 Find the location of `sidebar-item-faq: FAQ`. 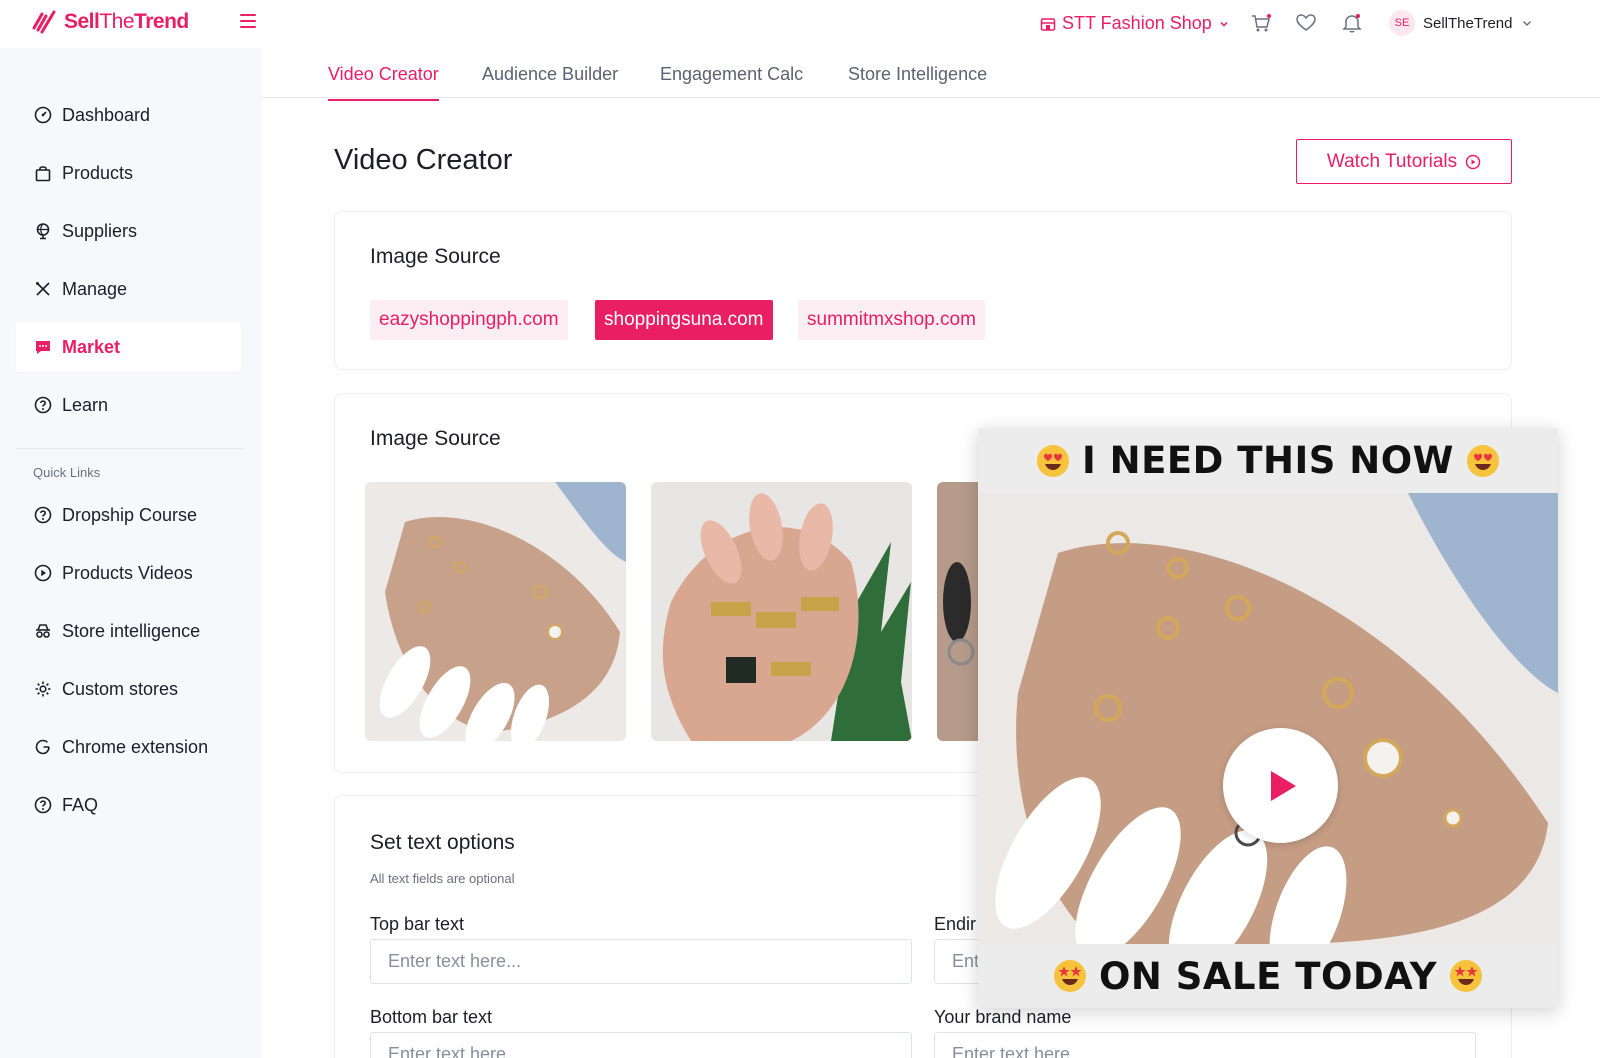

sidebar-item-faq: FAQ is located at coordinates (128, 805).